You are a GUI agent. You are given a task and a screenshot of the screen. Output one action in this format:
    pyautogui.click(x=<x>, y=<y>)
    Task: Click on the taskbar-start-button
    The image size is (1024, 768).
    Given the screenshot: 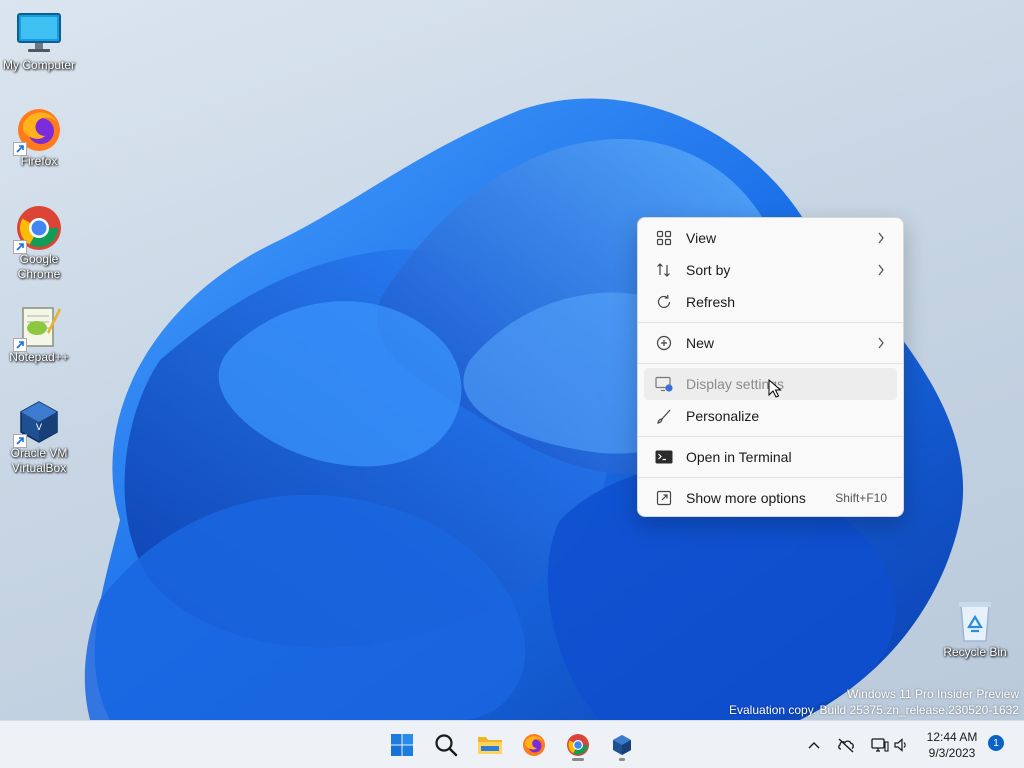 What is the action you would take?
    pyautogui.click(x=402, y=745)
    